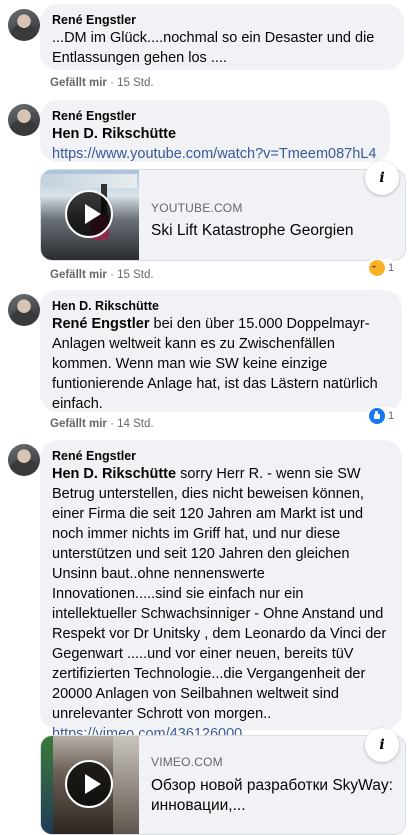 This screenshot has height=835, width=418. Describe the element at coordinates (197, 208) in the screenshot. I see `card-domain: YOUTUBE.COM` at that location.